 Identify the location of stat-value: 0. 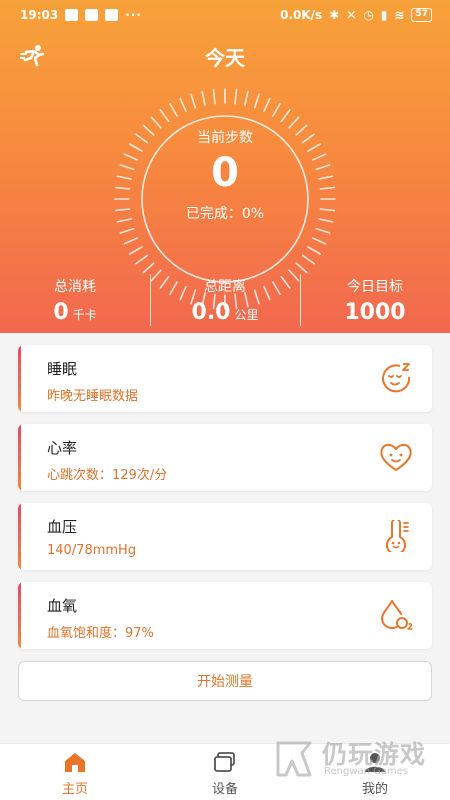
(61, 312).